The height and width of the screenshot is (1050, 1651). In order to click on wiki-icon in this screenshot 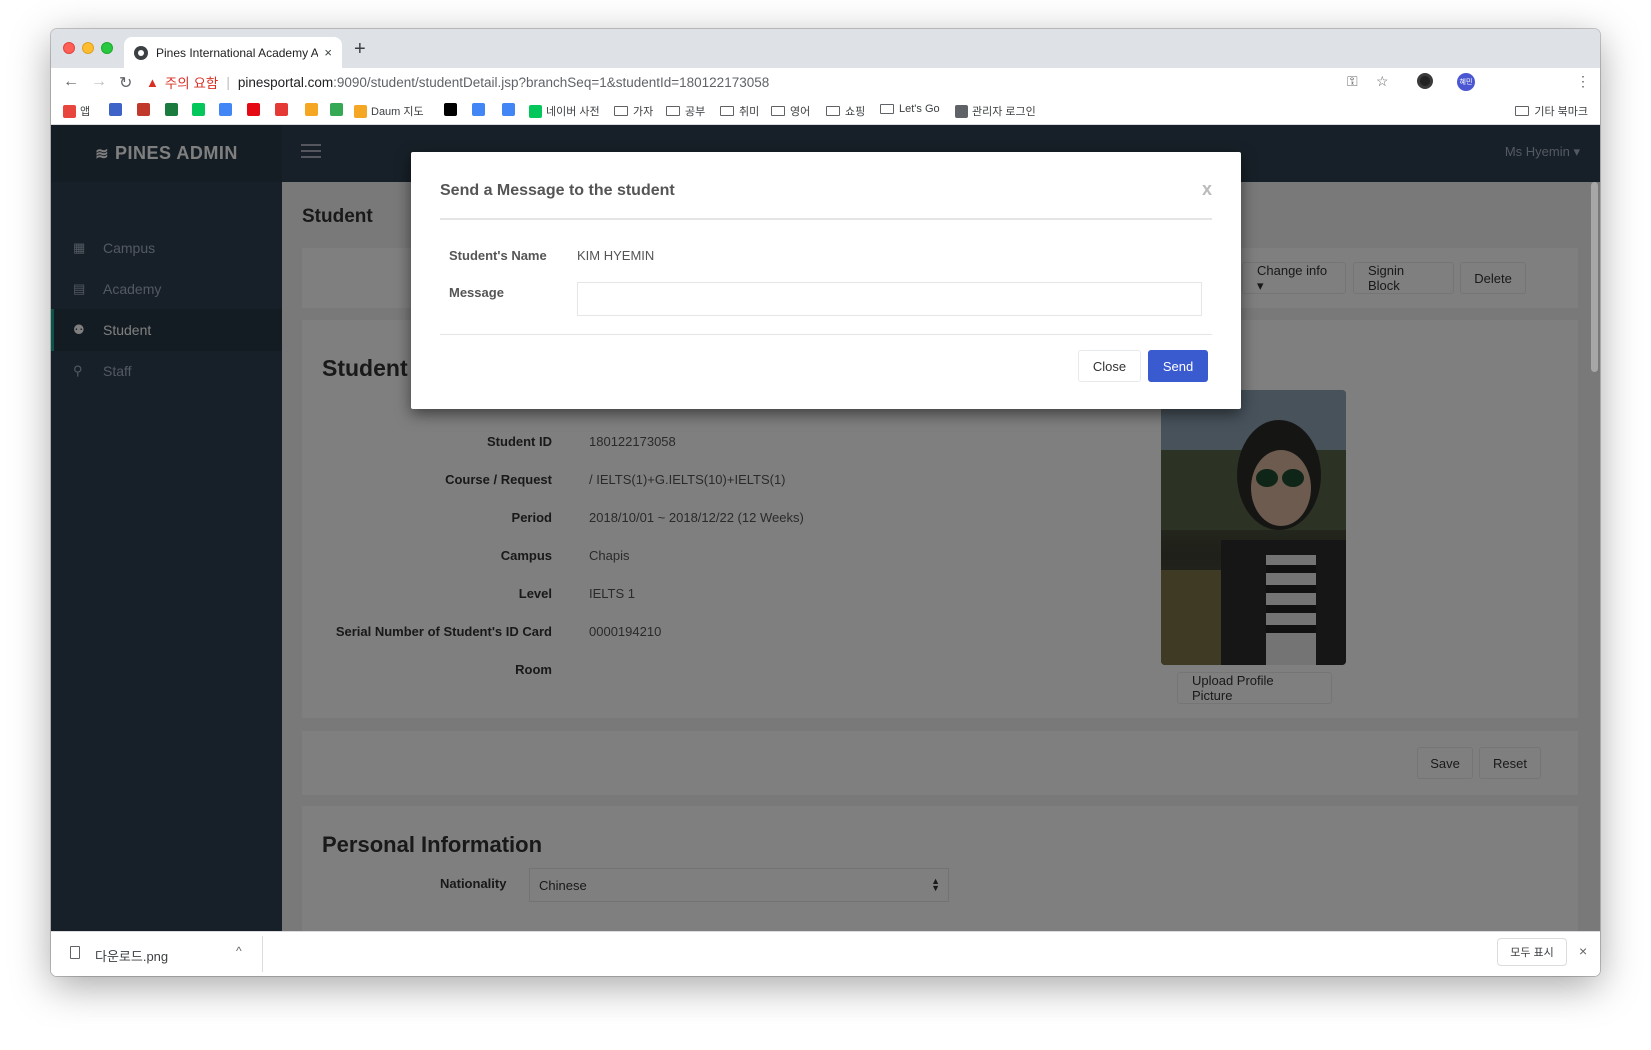, I will do `click(450, 109)`.